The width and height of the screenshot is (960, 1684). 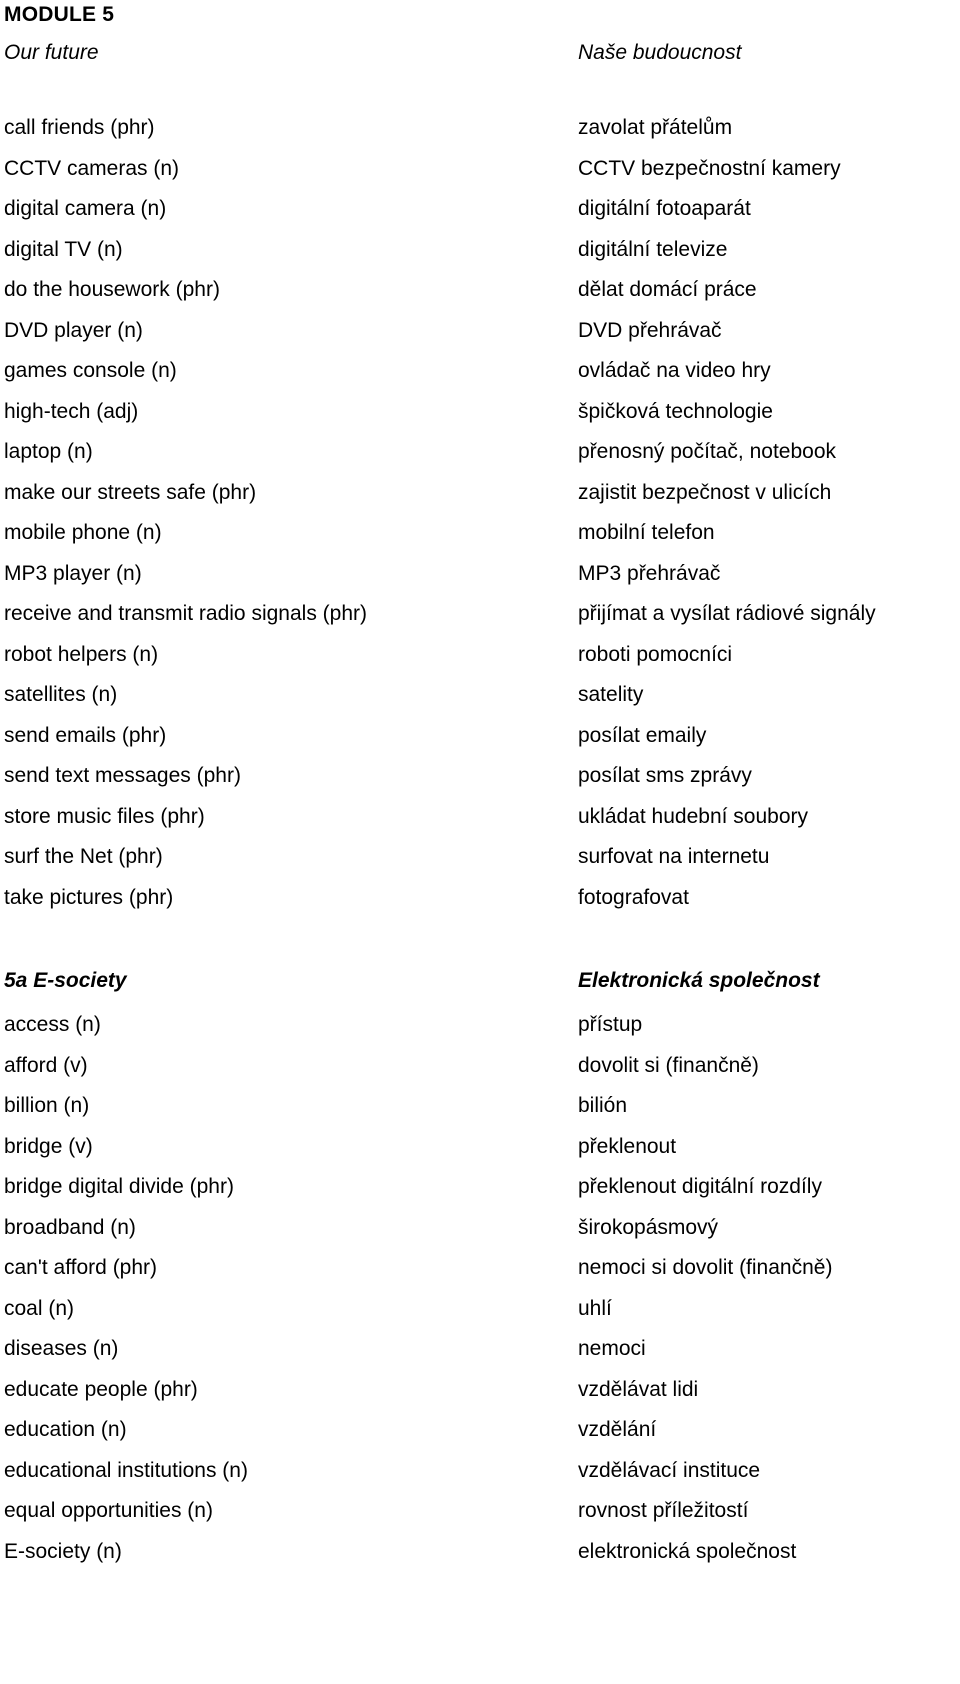 I want to click on vocabulary-term-czech: bilión, so click(x=603, y=1105).